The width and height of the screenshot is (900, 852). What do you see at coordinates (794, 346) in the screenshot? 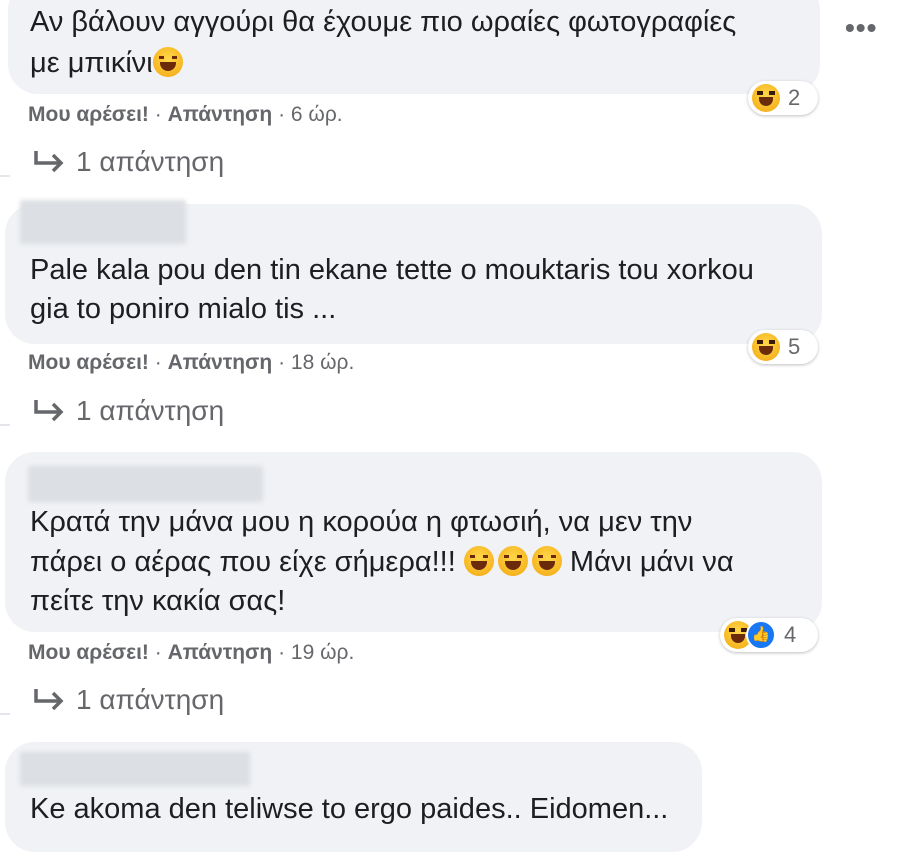
I see `reaction-count: 5` at bounding box center [794, 346].